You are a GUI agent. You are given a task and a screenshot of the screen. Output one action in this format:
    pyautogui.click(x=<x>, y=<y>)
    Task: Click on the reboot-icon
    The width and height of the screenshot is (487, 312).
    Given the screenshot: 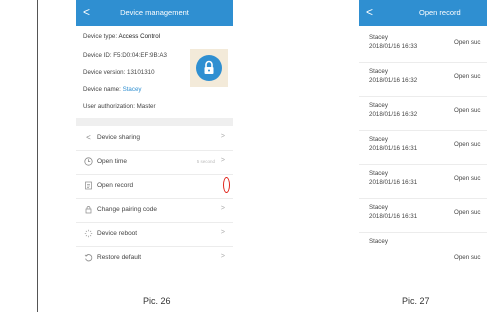 What is the action you would take?
    pyautogui.click(x=88, y=233)
    